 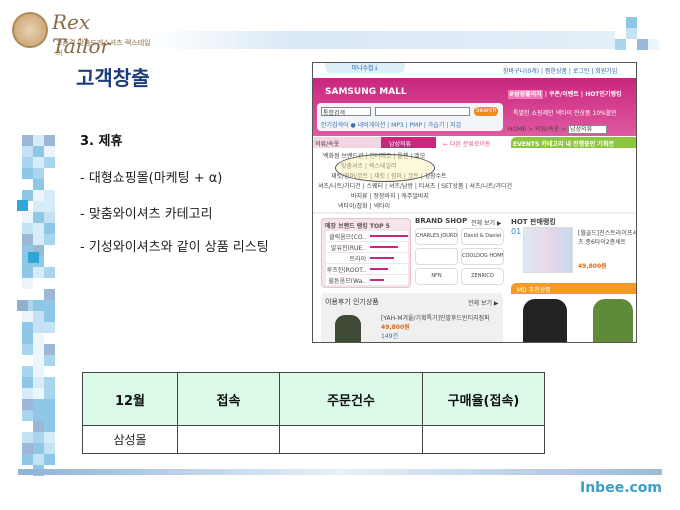 What do you see at coordinates (228, 399) in the screenshot?
I see `col-header: 접속` at bounding box center [228, 399].